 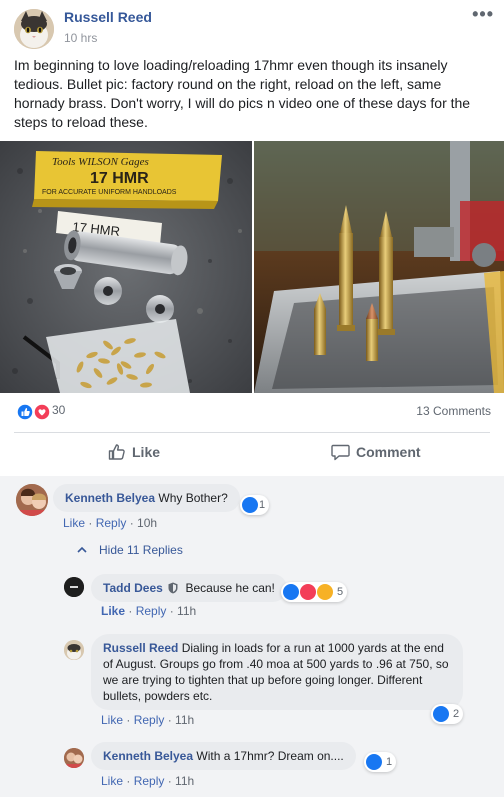 What do you see at coordinates (456, 714) in the screenshot?
I see `reply-reaction-count: 2` at bounding box center [456, 714].